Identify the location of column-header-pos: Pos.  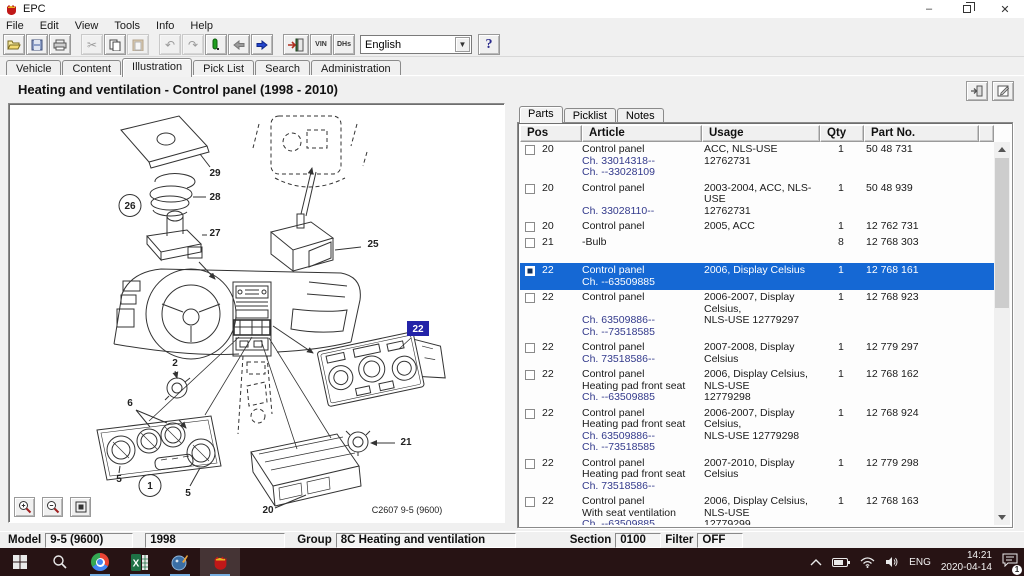
(551, 133).